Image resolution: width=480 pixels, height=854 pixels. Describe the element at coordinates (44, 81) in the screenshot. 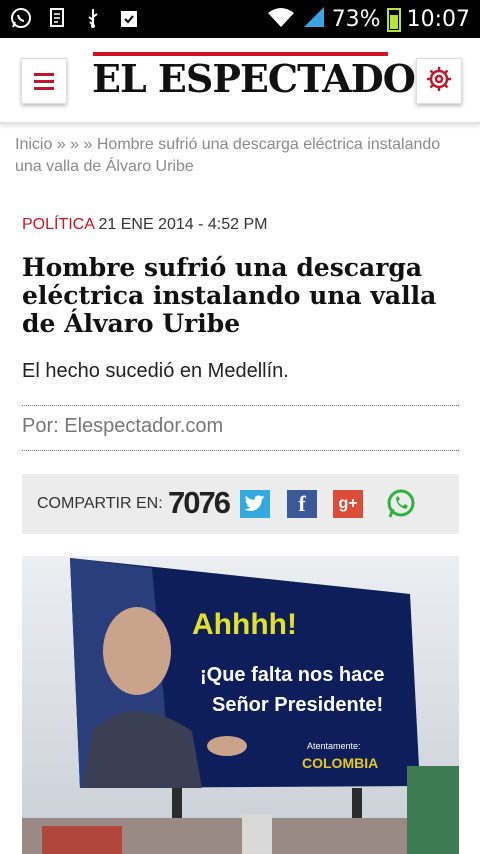

I see `menu-button` at that location.